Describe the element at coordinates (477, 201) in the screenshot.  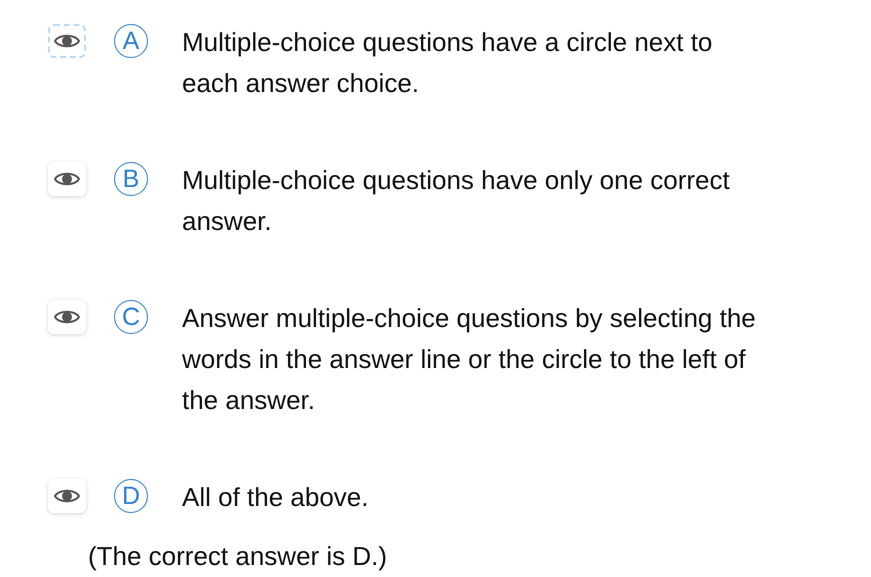
I see `choice-text: Multiple-choice questions have only one correct answer.` at that location.